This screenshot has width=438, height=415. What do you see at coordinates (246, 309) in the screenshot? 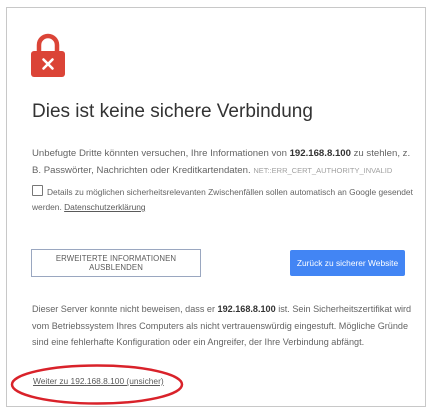
I see `details-host-name: 192.168.8.100` at bounding box center [246, 309].